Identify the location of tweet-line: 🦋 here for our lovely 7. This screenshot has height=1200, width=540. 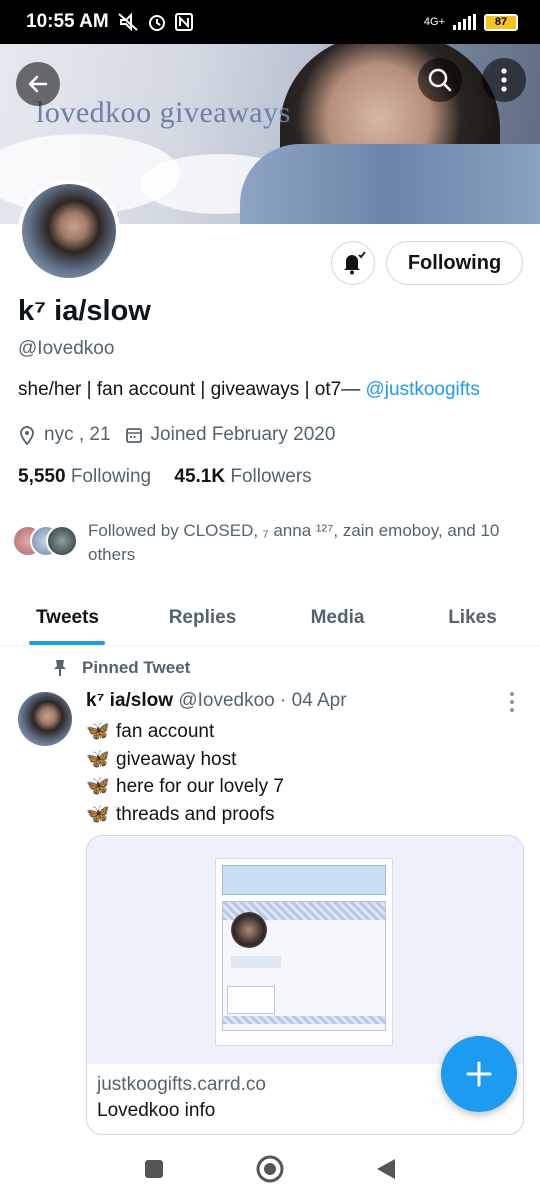
(185, 787).